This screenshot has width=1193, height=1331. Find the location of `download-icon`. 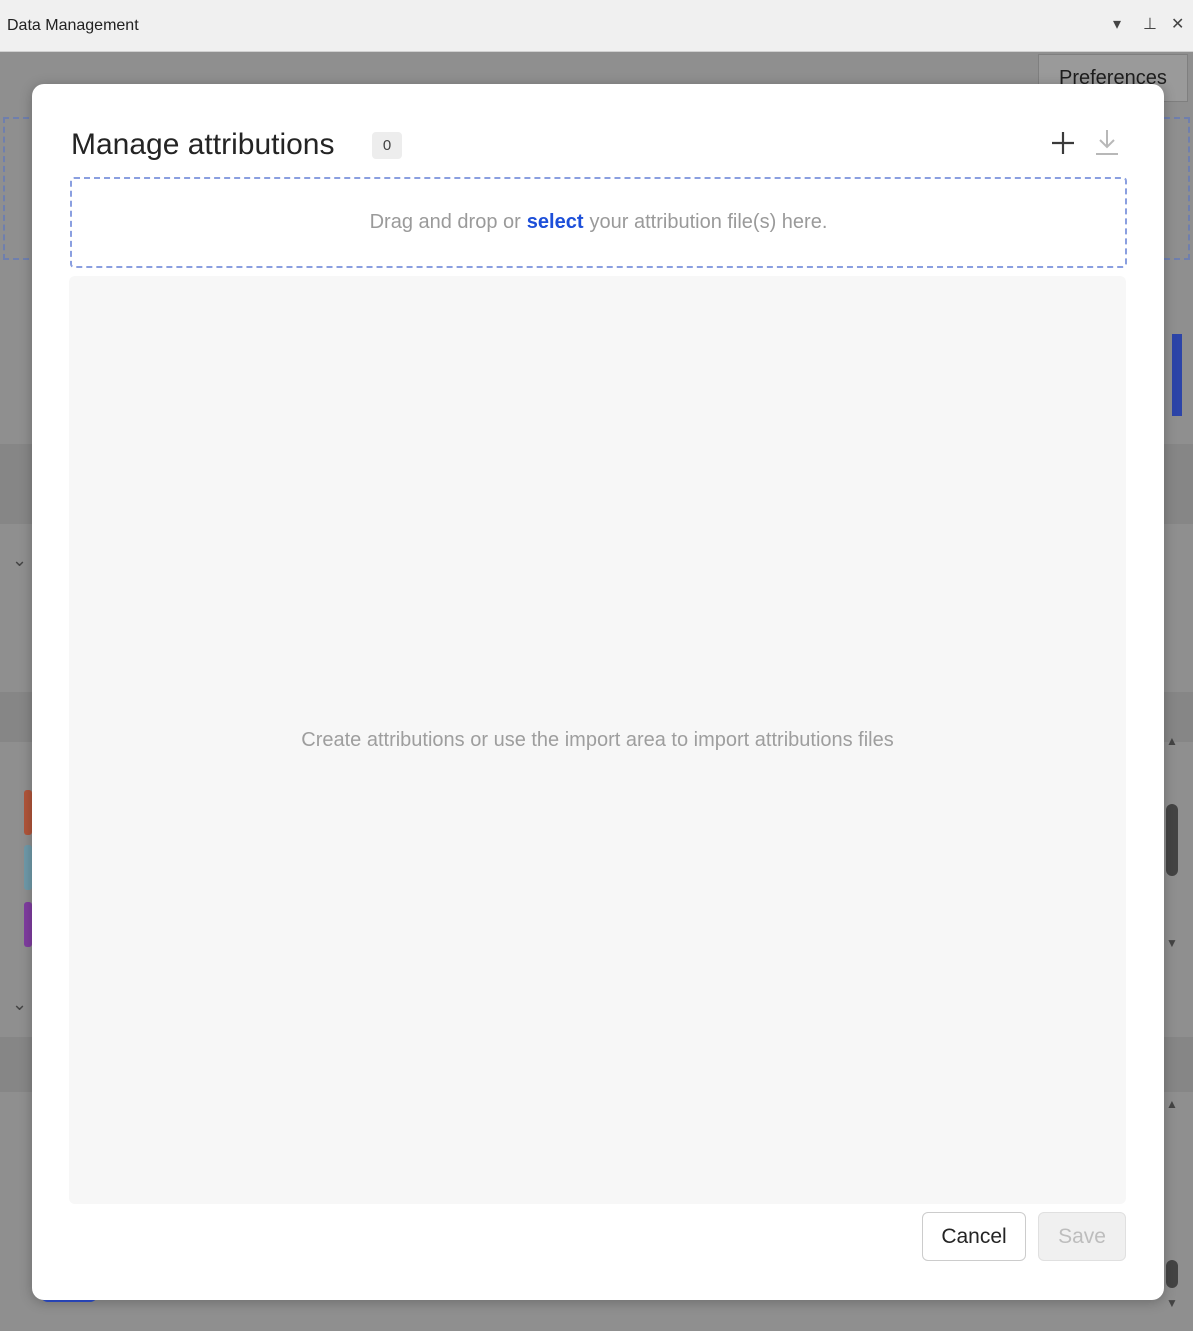

download-icon is located at coordinates (1107, 142).